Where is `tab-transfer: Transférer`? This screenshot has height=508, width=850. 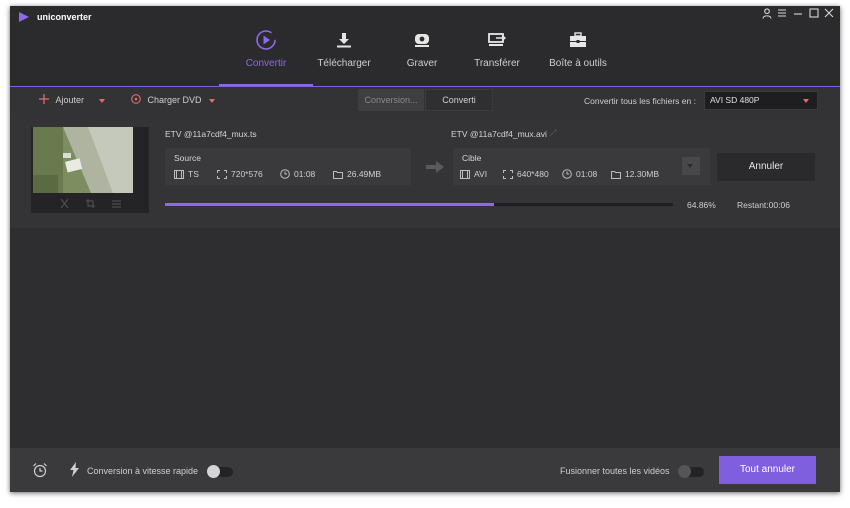
tab-transfer: Transférer is located at coordinates (497, 57).